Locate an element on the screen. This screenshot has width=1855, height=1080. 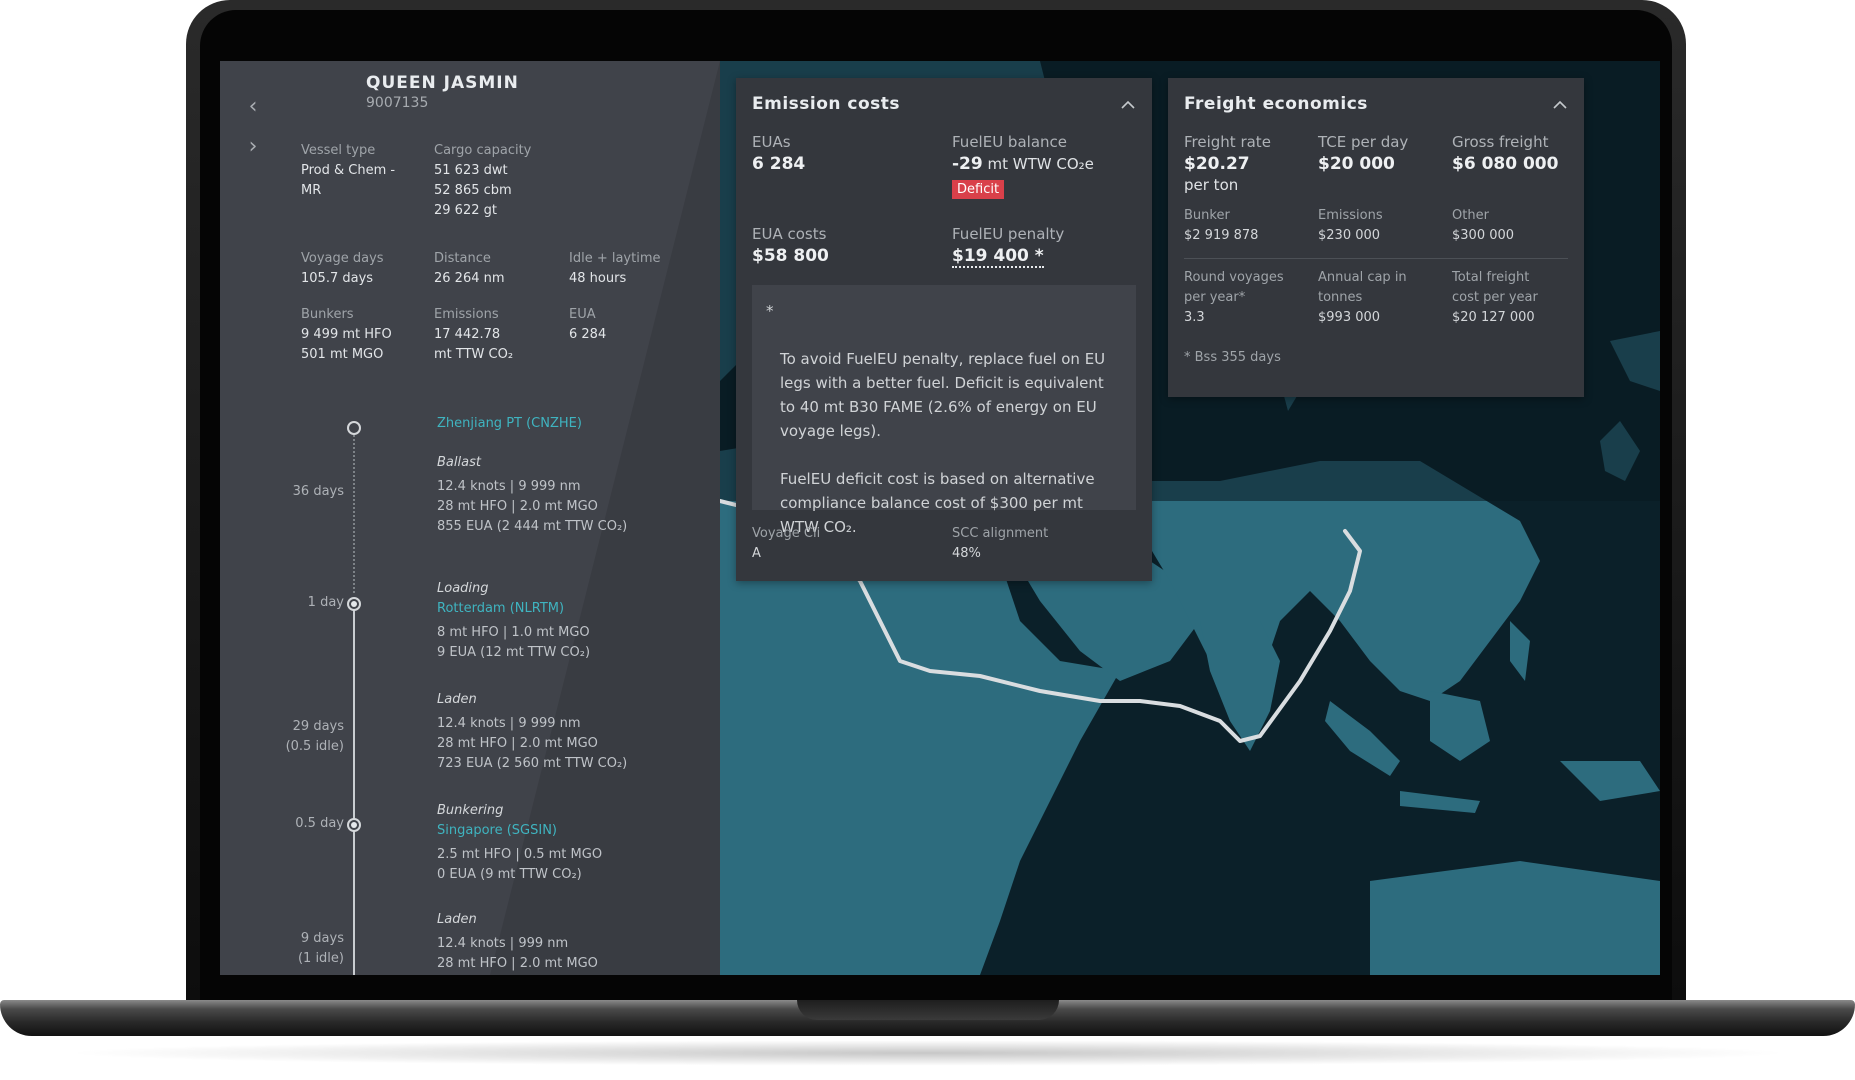
prev-vessel-button: ‹ is located at coordinates (253, 106).